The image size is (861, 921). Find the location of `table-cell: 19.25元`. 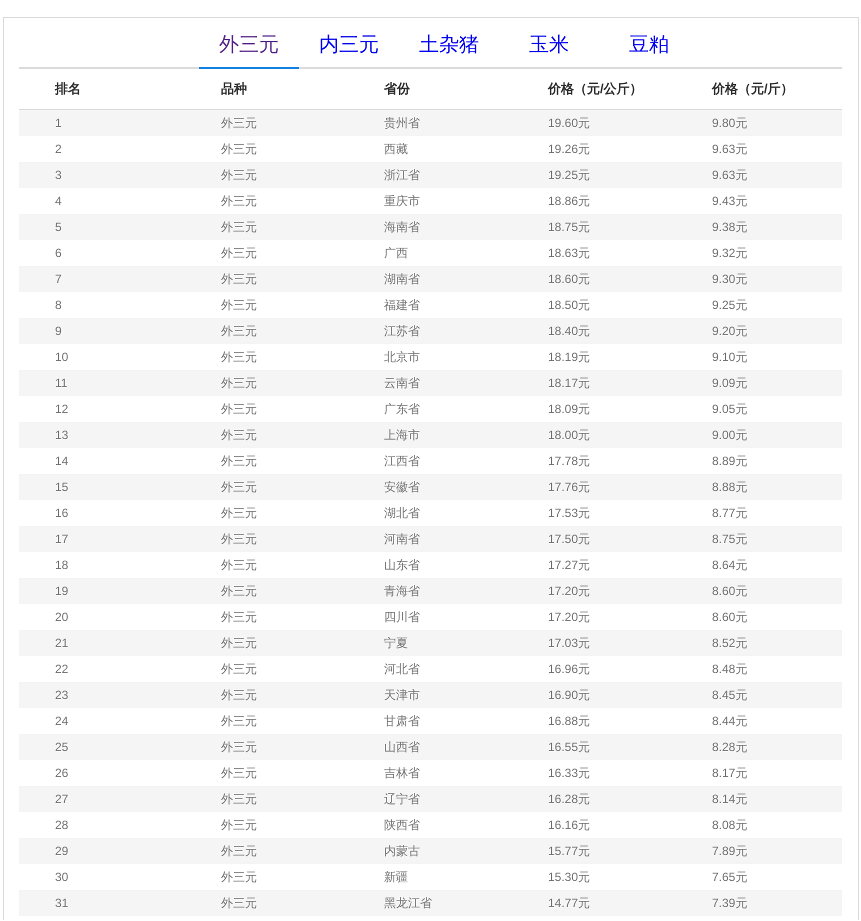

table-cell: 19.25元 is located at coordinates (569, 175).